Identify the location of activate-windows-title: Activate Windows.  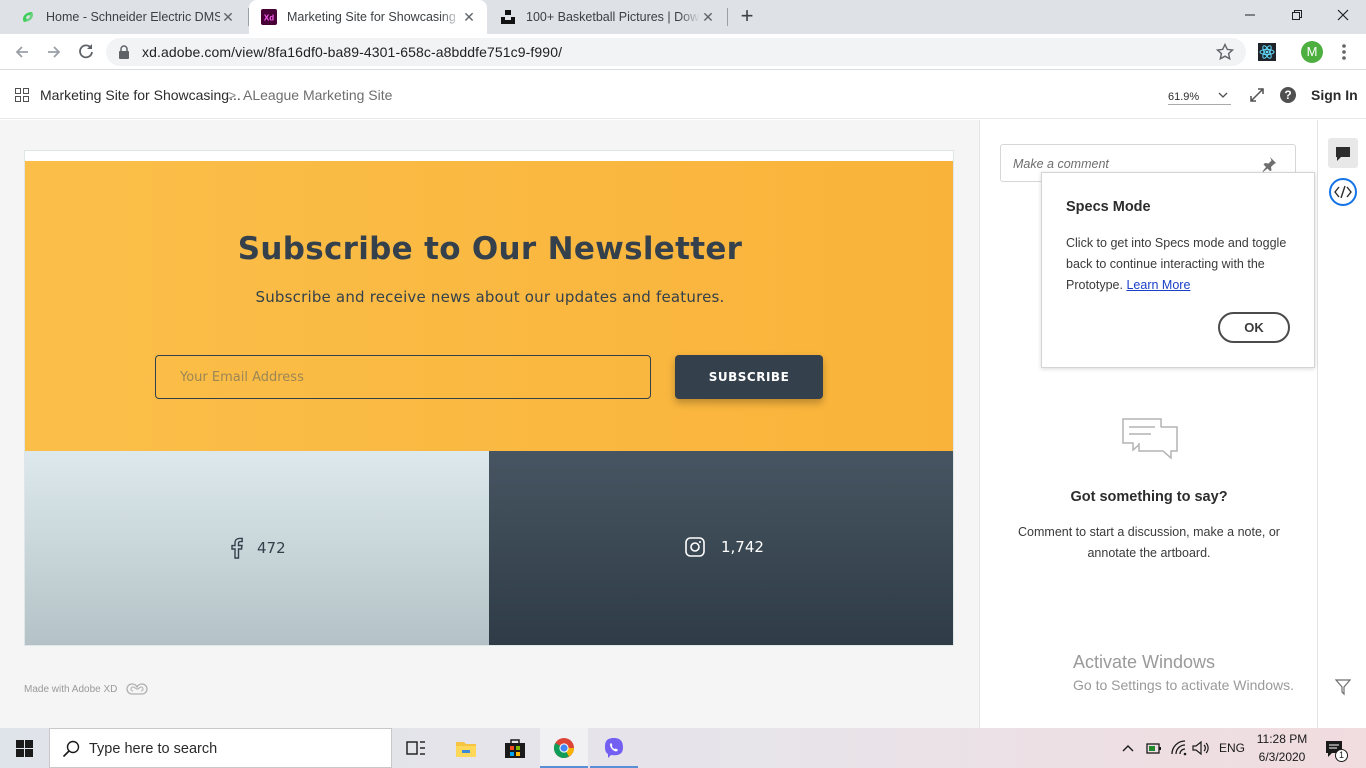
(1144, 662).